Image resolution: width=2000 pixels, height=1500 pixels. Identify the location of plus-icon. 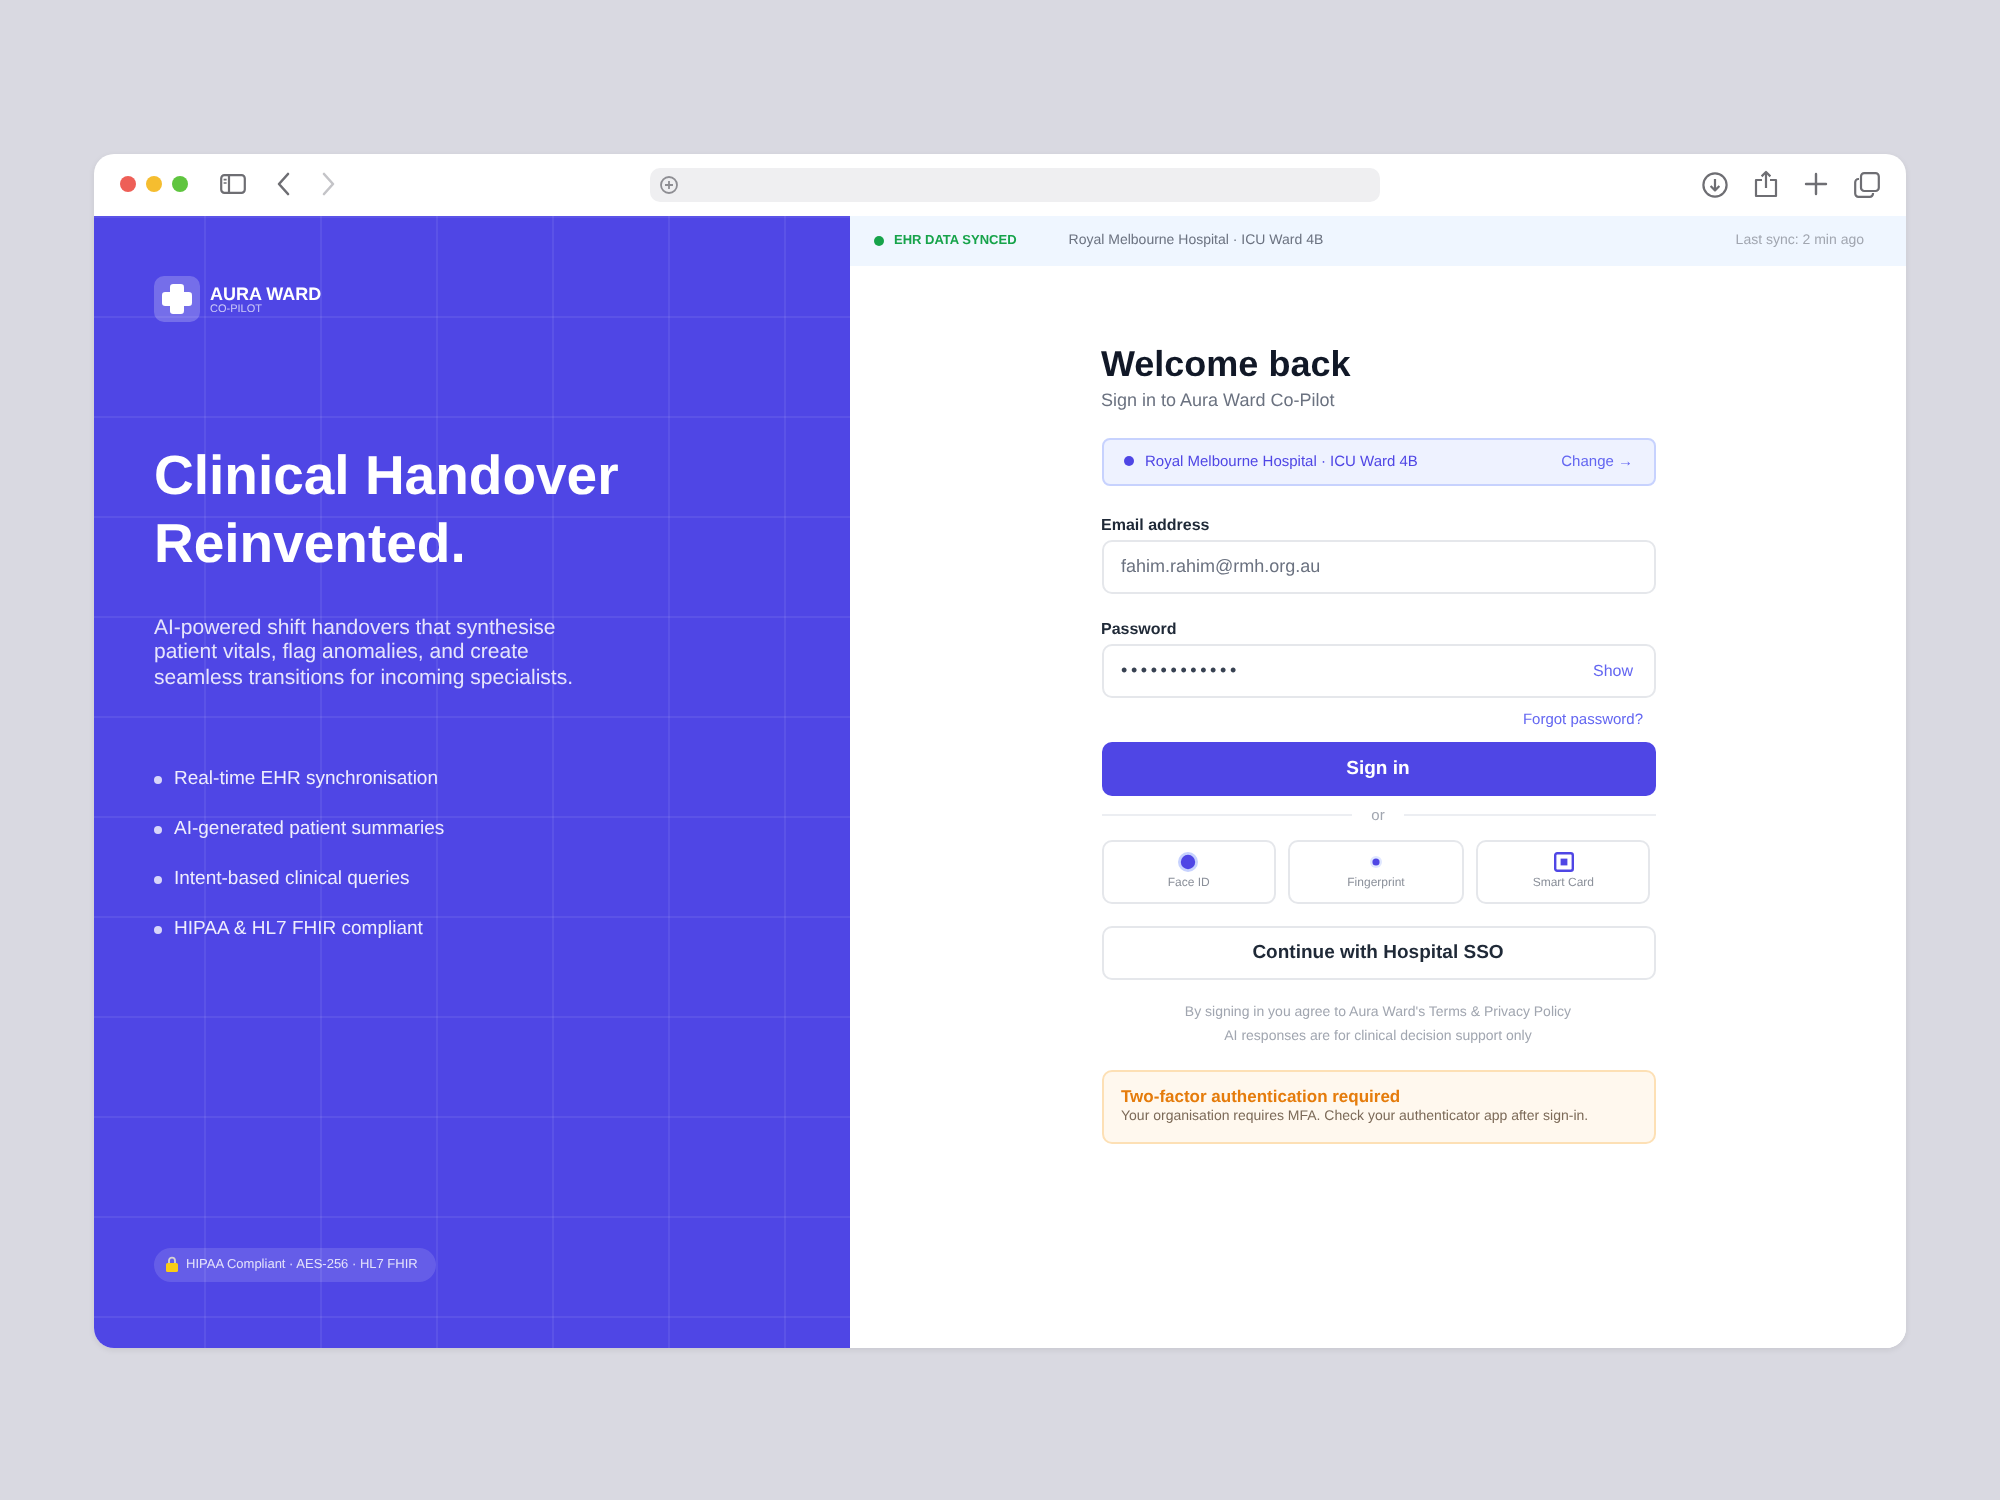
(1816, 184).